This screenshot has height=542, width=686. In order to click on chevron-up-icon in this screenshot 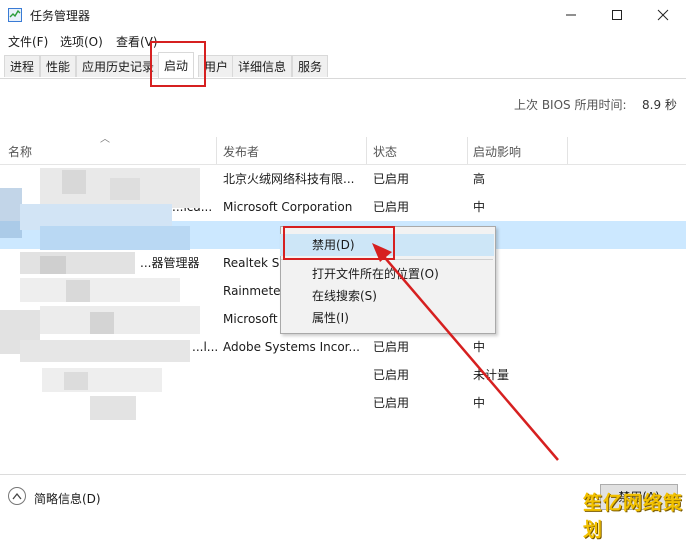, I will do `click(17, 496)`.